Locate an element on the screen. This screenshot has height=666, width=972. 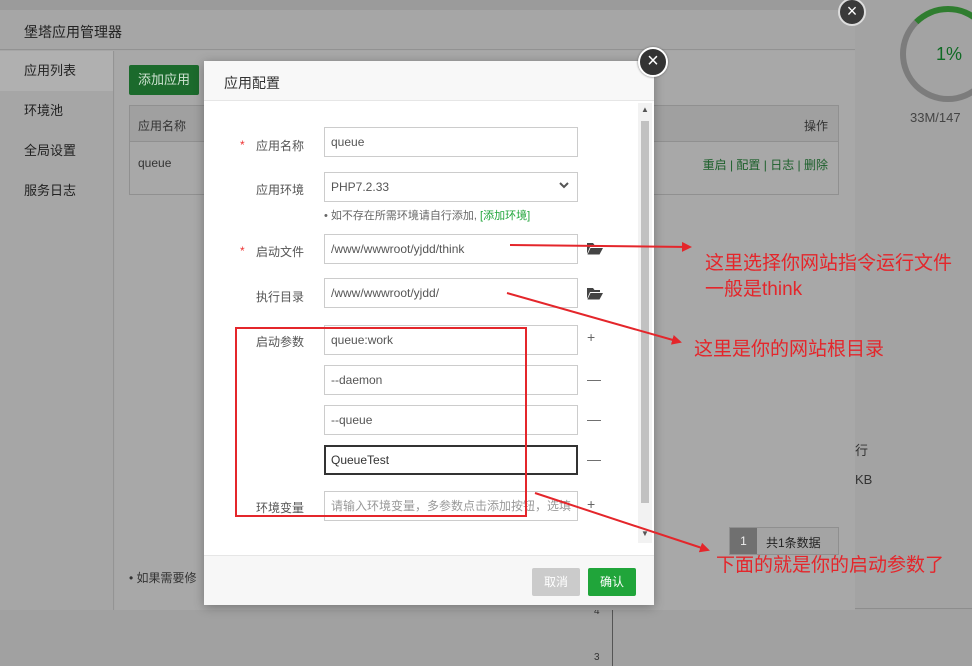
start-file-input: /www/wwwroot/yjdd/think is located at coordinates (451, 249).